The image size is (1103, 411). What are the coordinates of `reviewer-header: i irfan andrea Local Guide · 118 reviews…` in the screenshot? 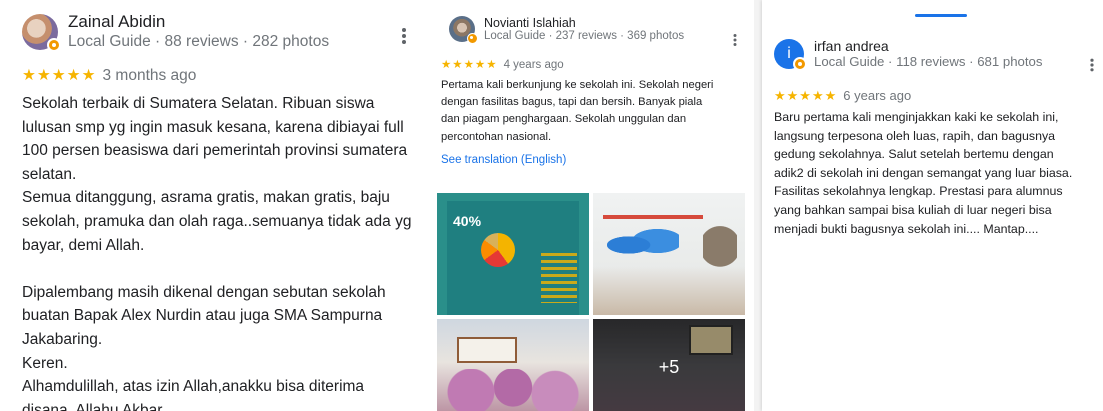 It's located at (908, 54).